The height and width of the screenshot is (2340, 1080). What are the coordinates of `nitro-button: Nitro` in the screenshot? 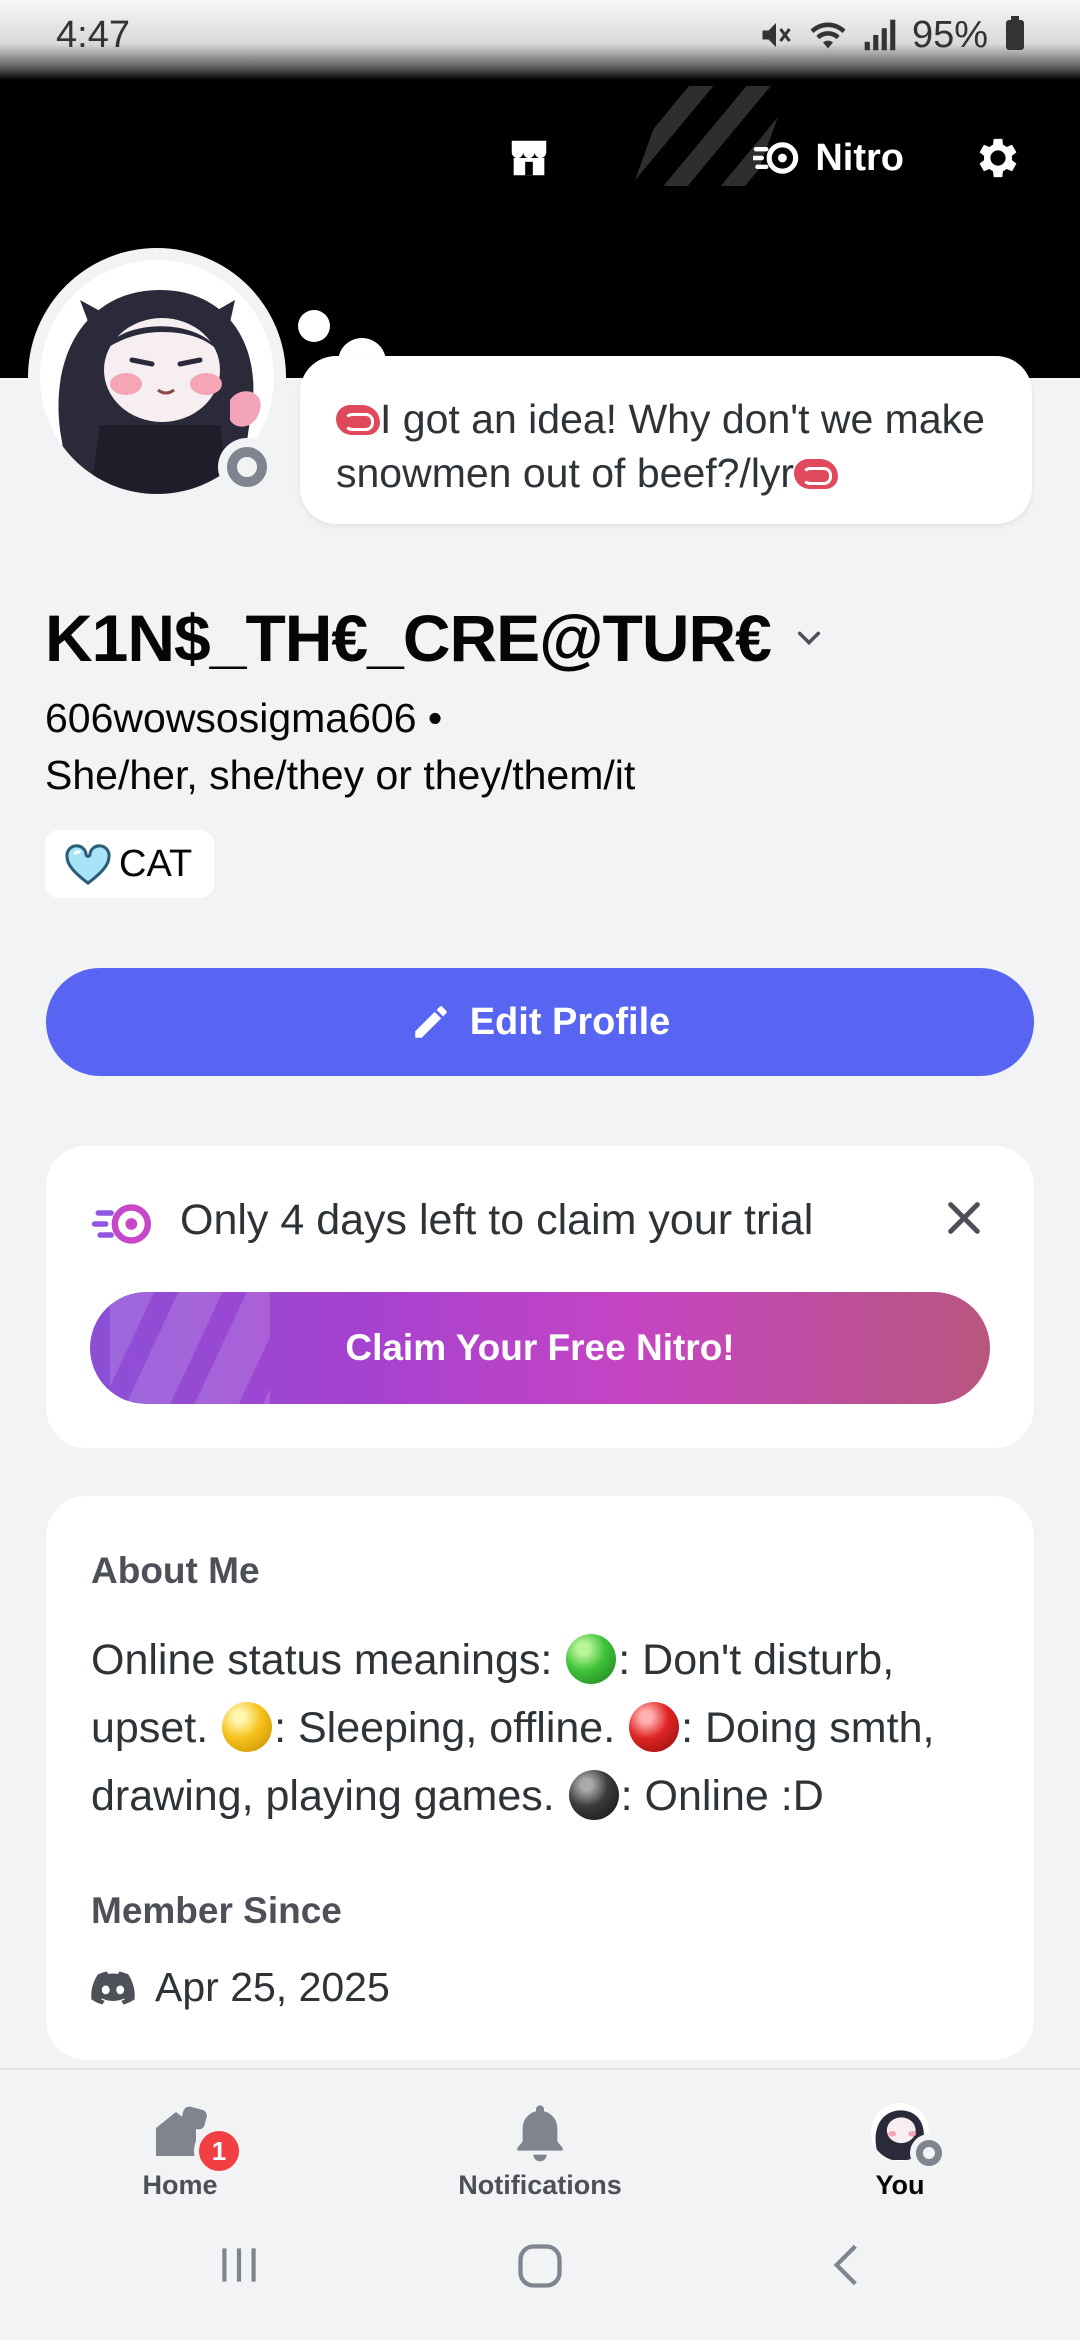 It's located at (762, 147).